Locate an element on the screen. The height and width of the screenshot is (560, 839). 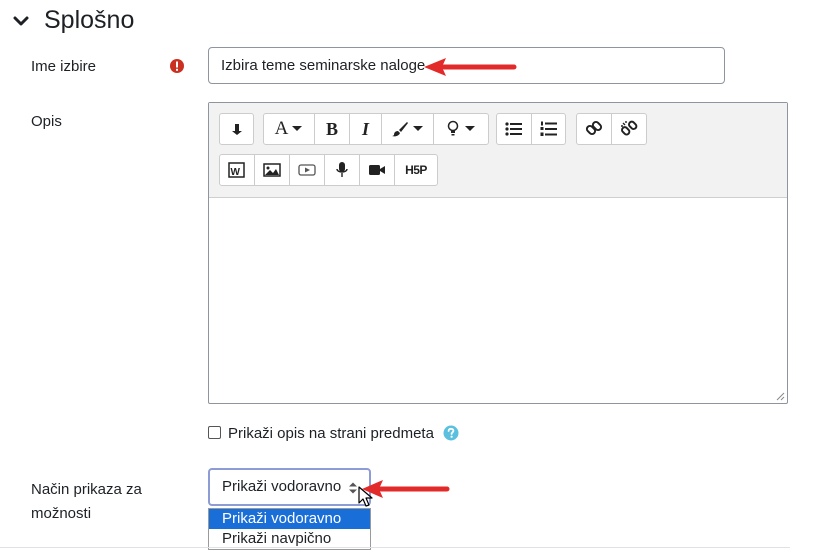
word-import-button: W is located at coordinates (237, 170).